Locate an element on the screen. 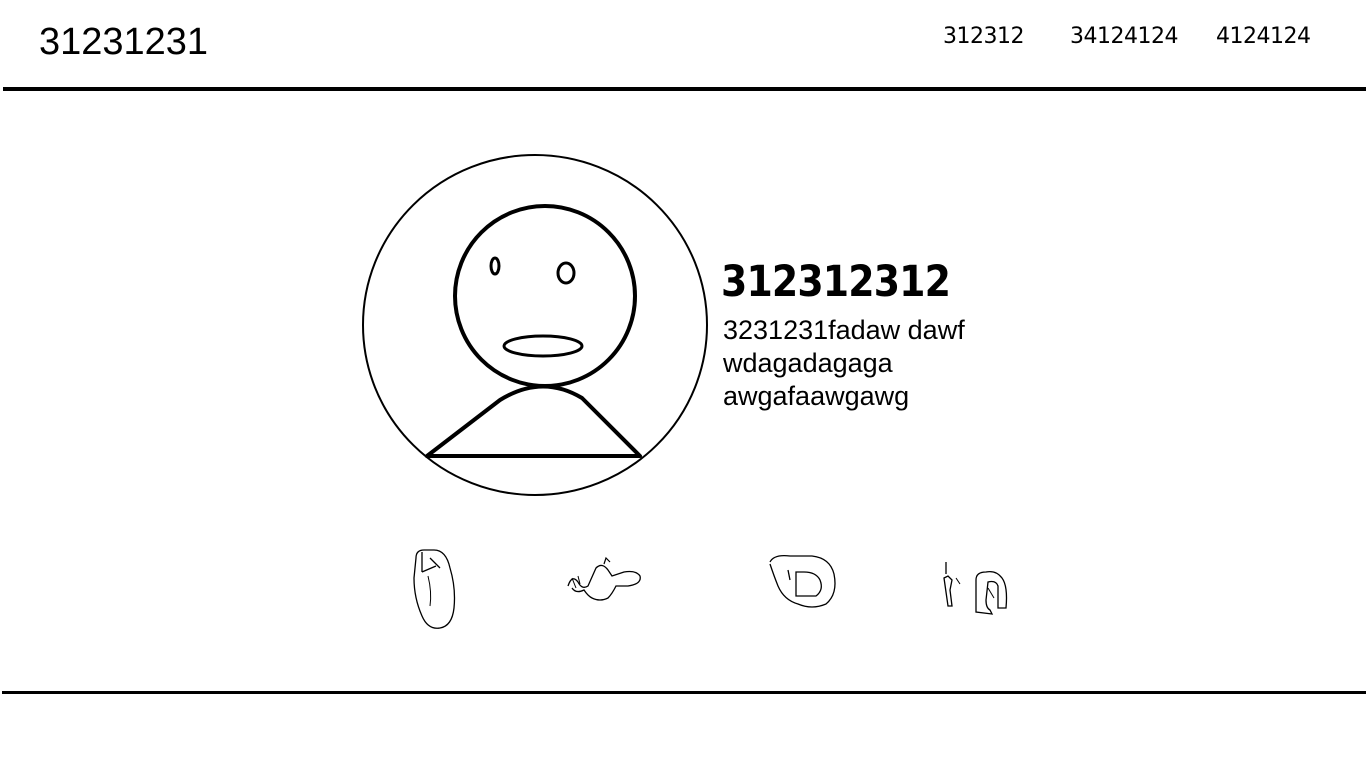 This screenshot has height=768, width=1366. avatar-sketch-icon is located at coordinates (535, 325).